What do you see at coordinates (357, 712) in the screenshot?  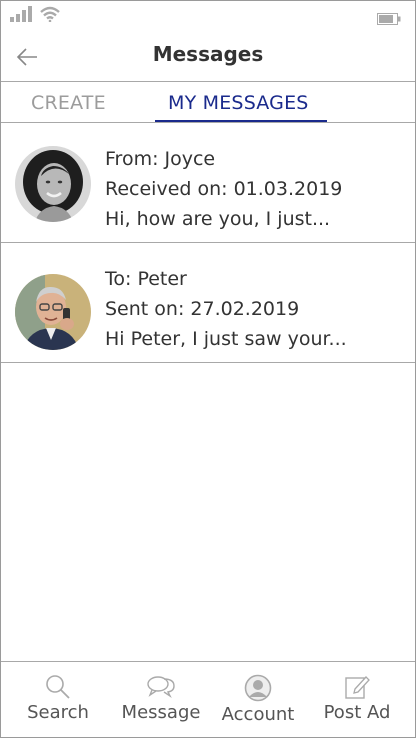 I see `nav-label: Post Ad` at bounding box center [357, 712].